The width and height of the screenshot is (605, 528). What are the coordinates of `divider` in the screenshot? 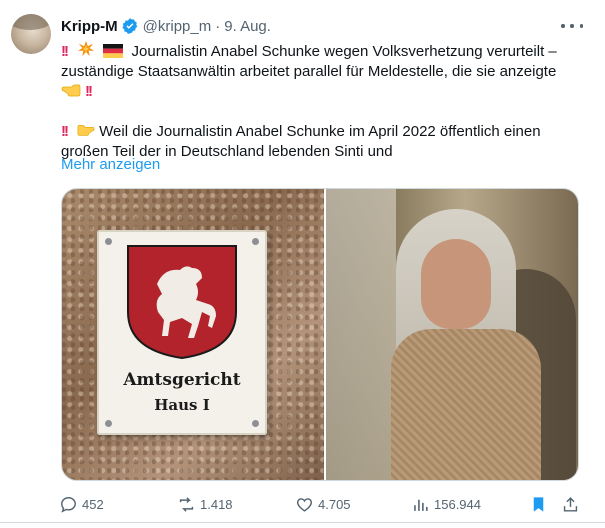 It's located at (302, 522).